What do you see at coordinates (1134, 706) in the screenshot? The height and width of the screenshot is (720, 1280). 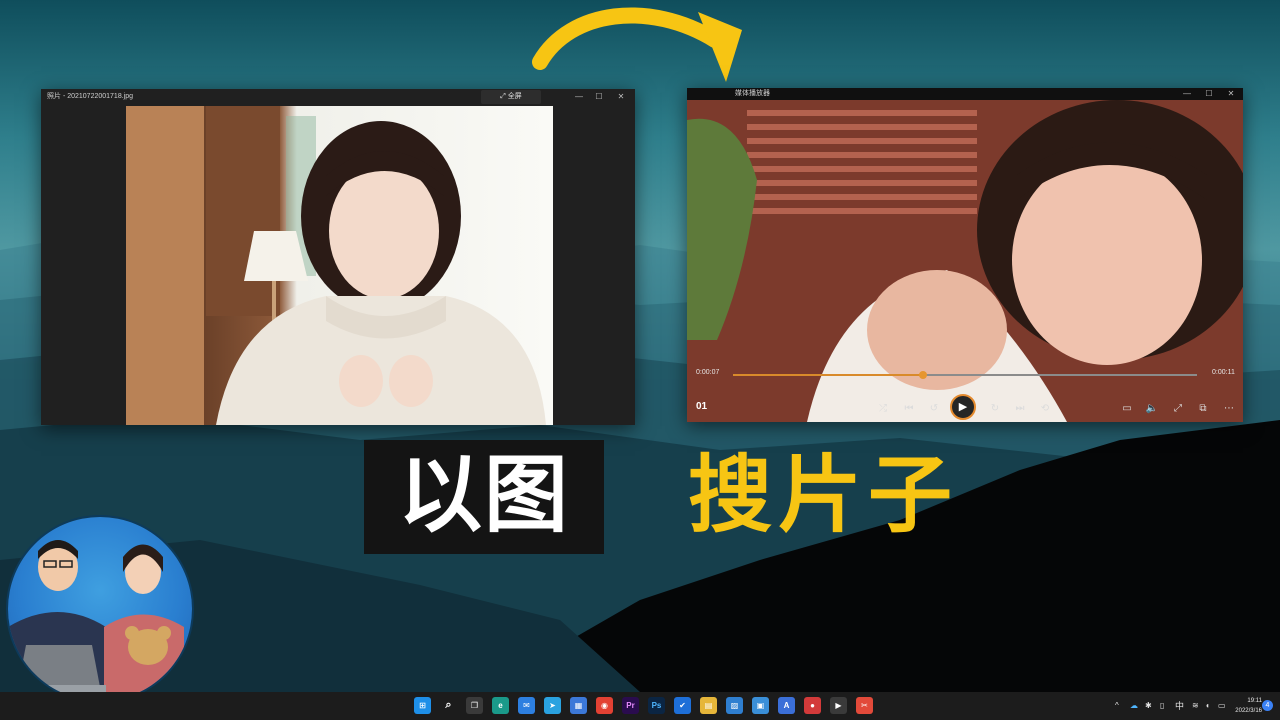 I see `onedrive-icon: ☁` at bounding box center [1134, 706].